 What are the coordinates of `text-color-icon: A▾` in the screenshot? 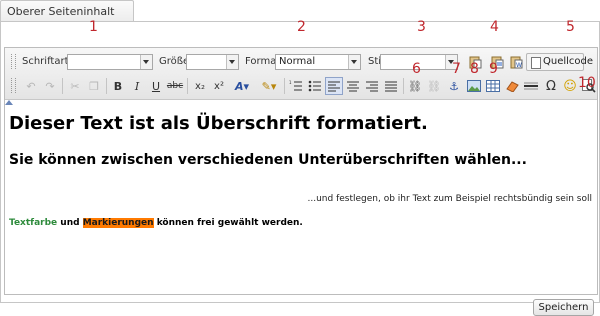 It's located at (242, 86).